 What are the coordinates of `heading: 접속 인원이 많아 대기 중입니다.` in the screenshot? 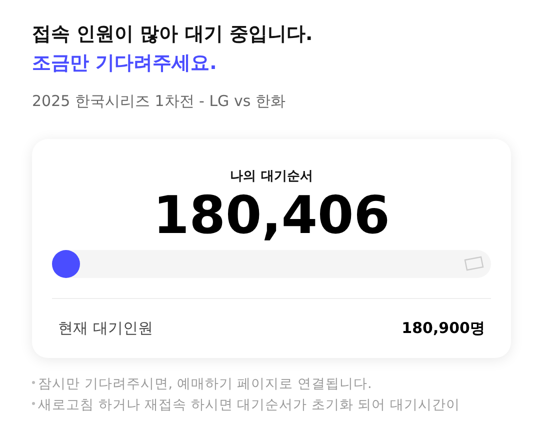 It's located at (173, 34).